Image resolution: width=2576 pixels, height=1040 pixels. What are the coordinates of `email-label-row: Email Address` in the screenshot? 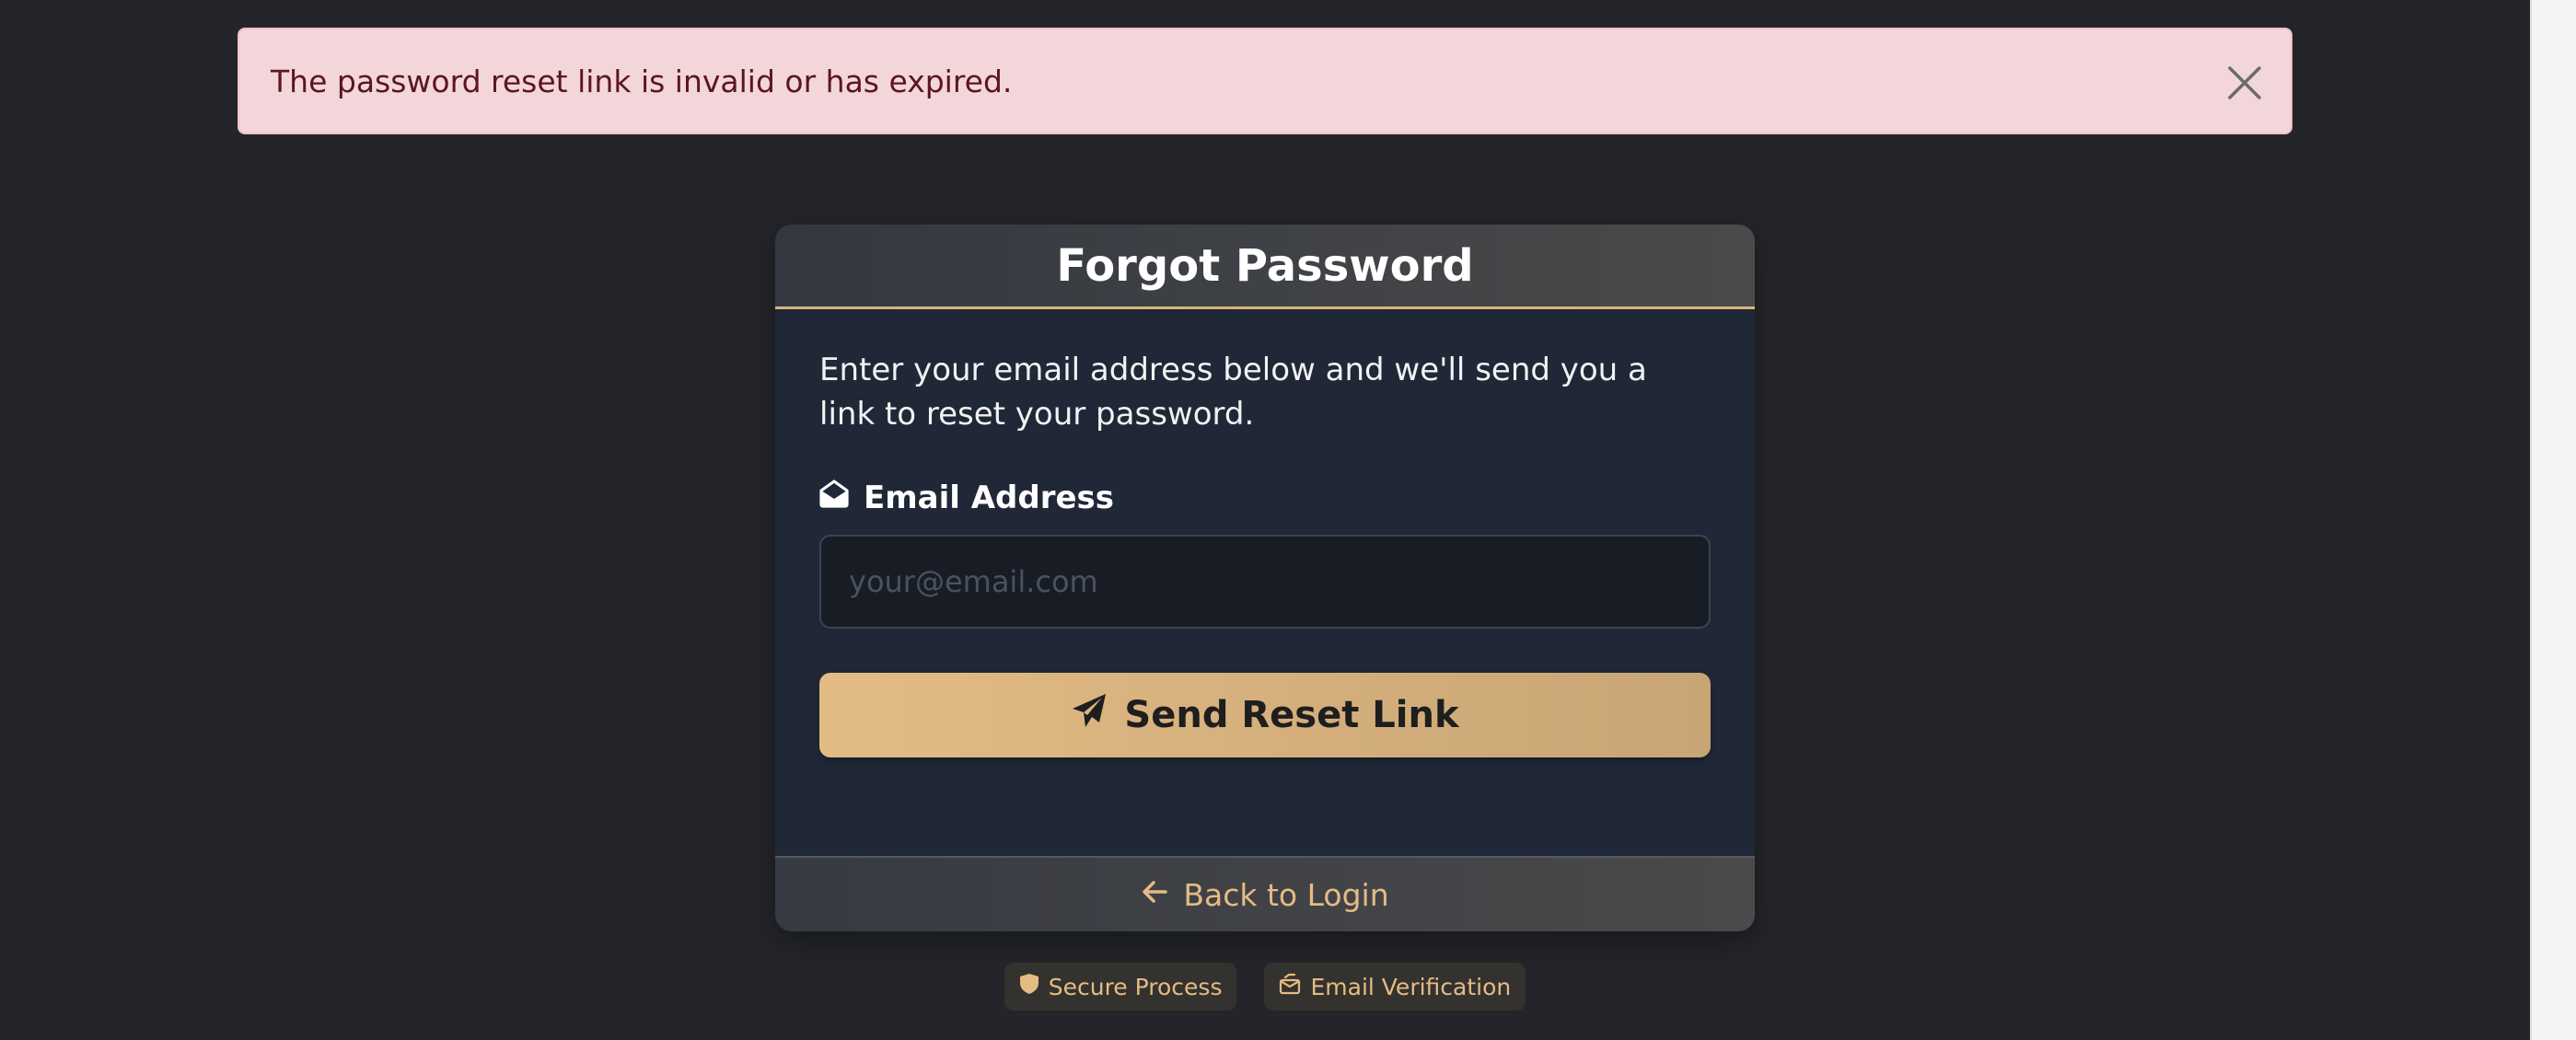 It's located at (1265, 497).